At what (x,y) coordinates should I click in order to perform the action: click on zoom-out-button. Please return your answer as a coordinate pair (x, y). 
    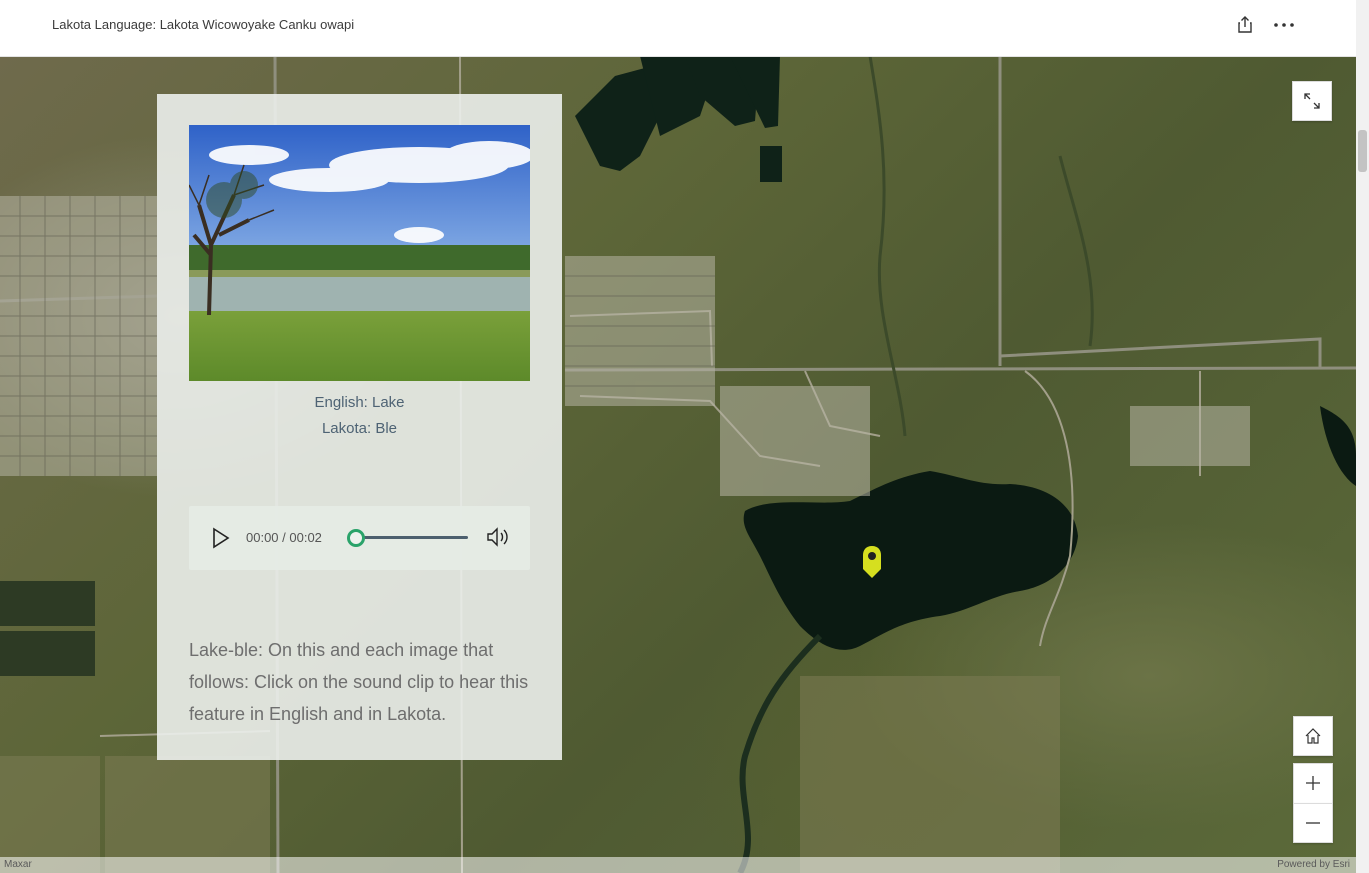
    Looking at the image, I should click on (1313, 823).